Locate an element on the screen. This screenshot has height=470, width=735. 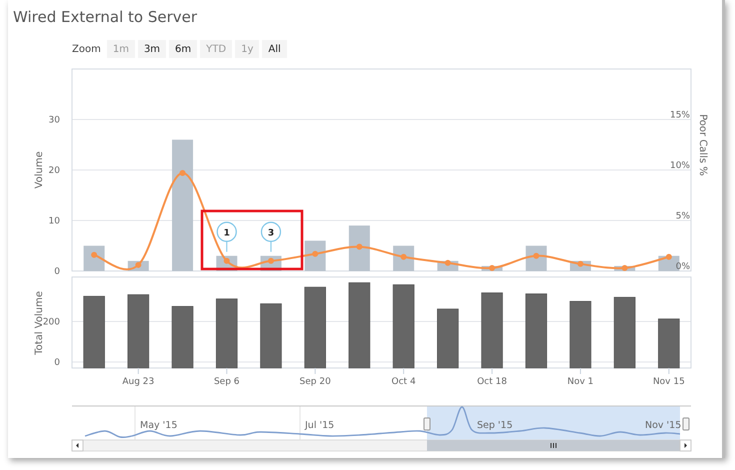
axis-label: Aug 23 is located at coordinates (138, 382).